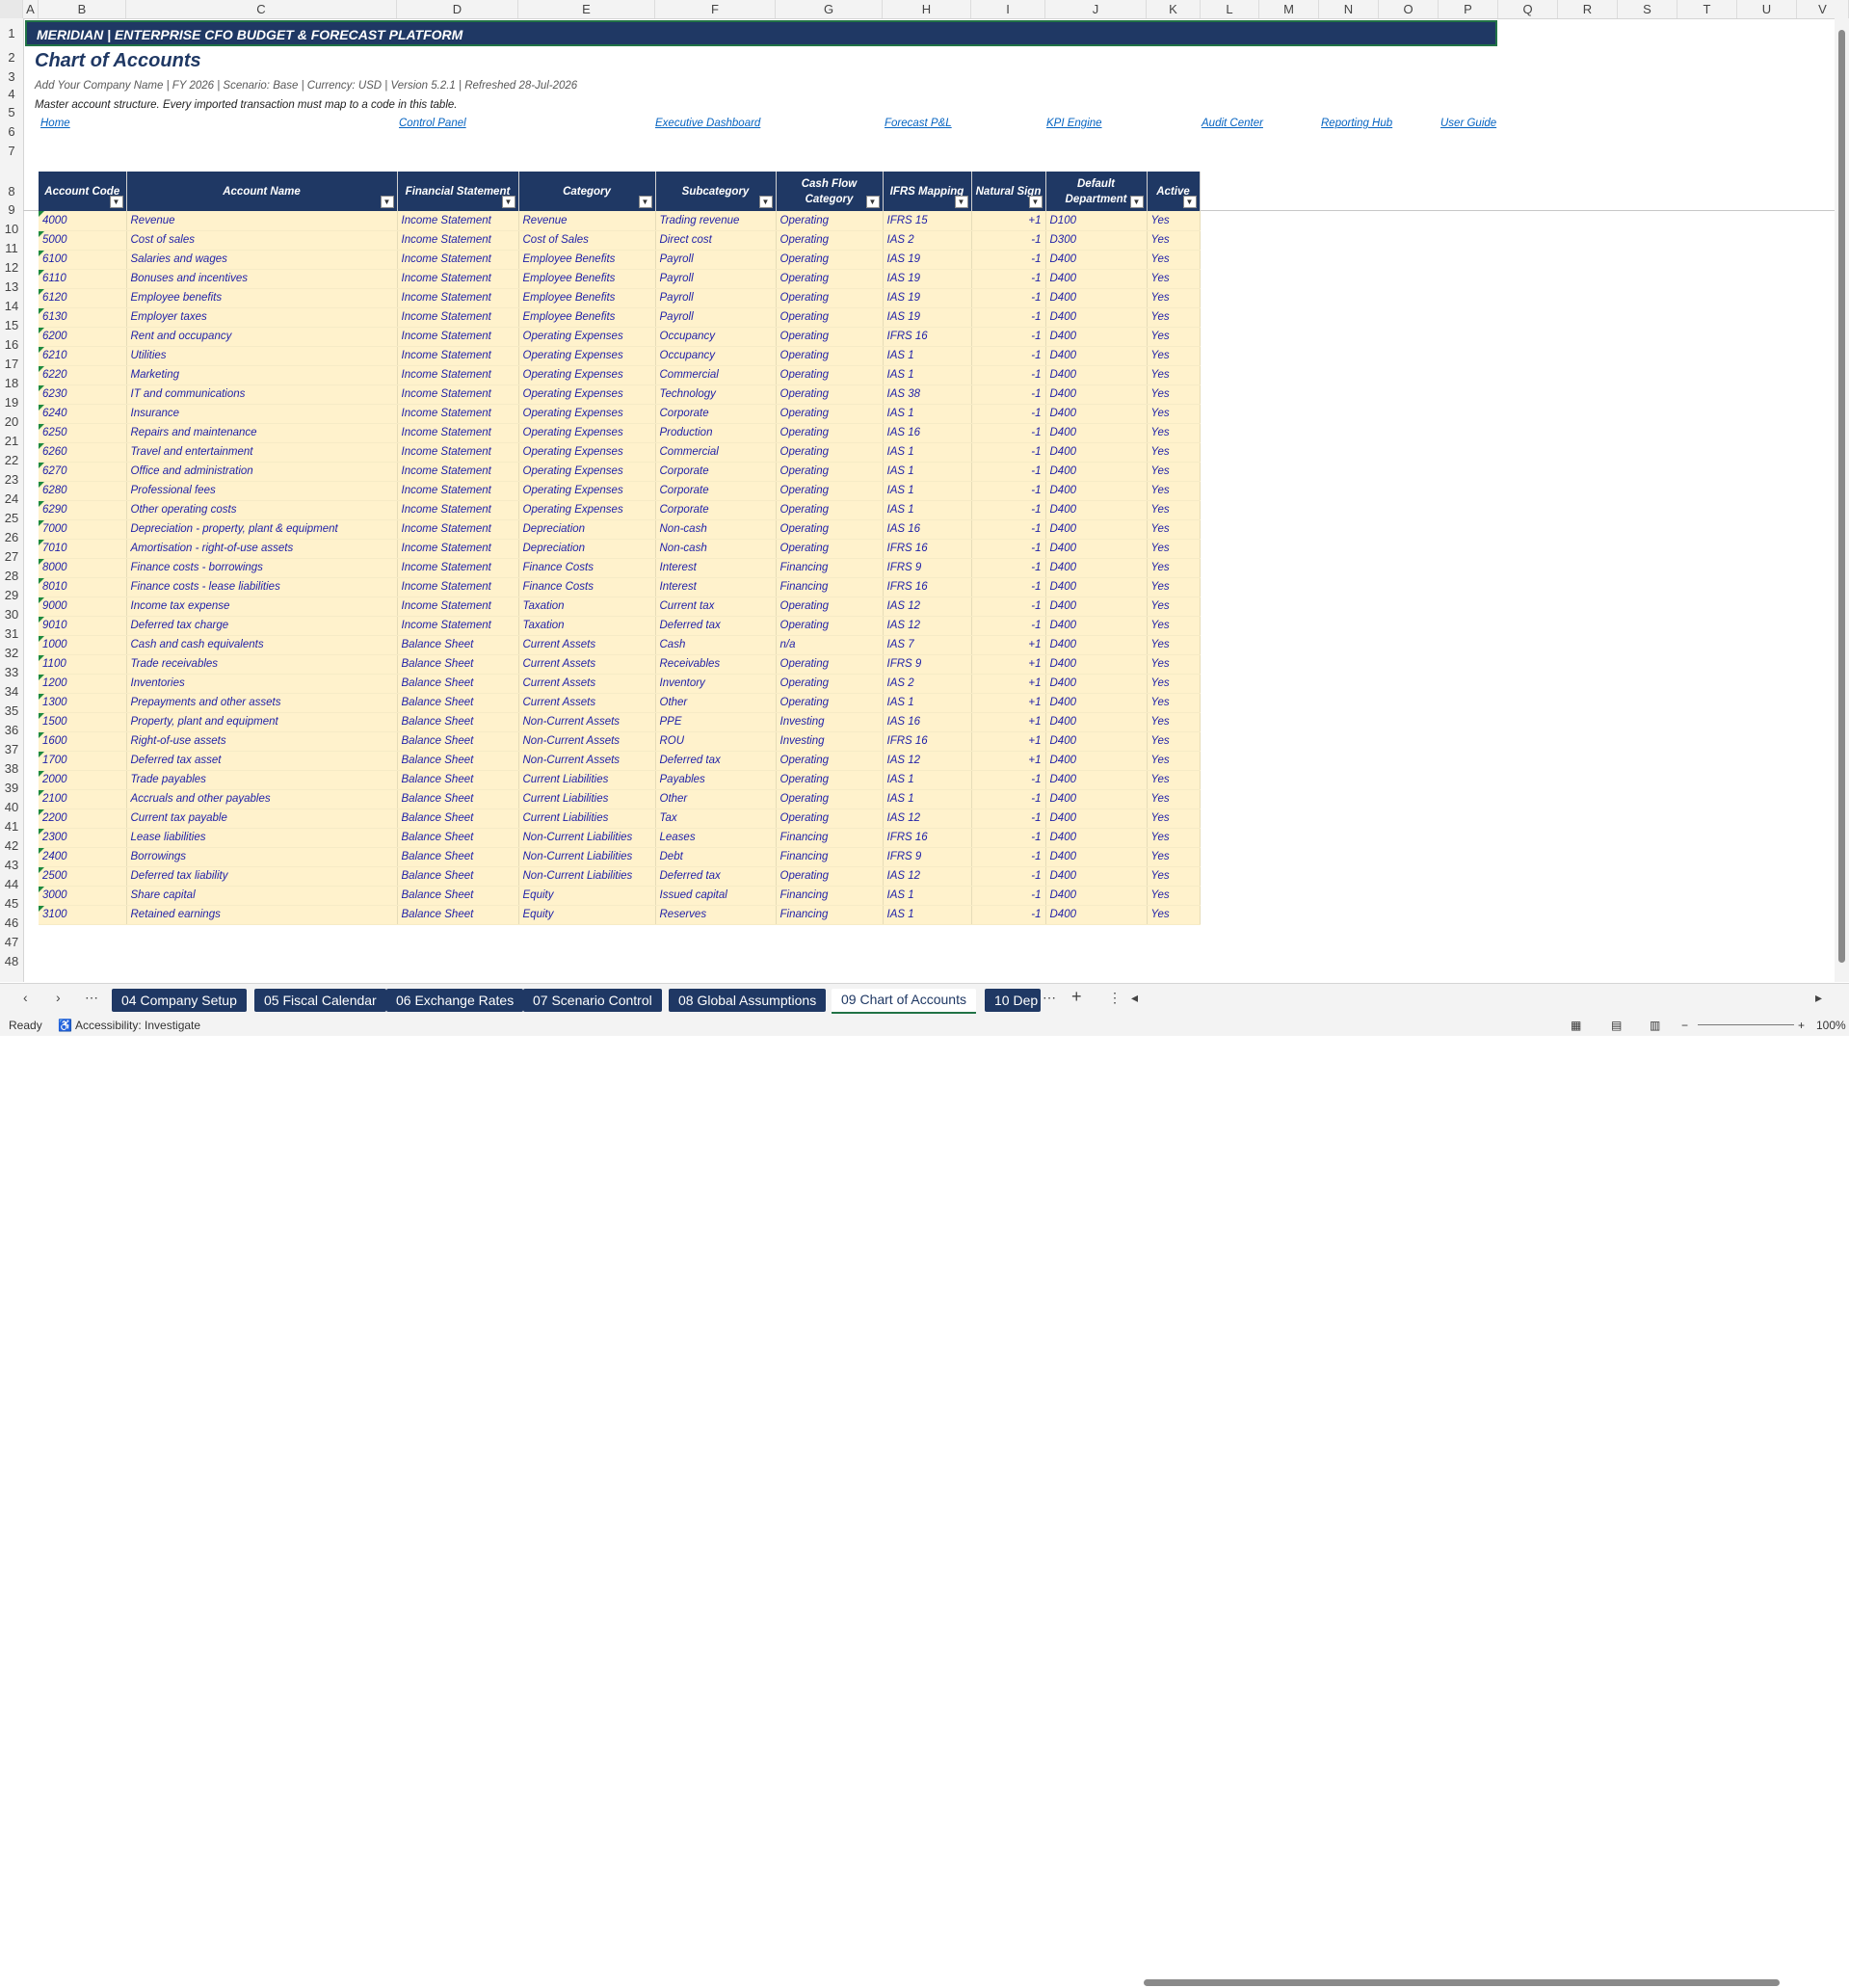  What do you see at coordinates (927, 741) in the screenshot?
I see `table-cell: IFRS 16` at bounding box center [927, 741].